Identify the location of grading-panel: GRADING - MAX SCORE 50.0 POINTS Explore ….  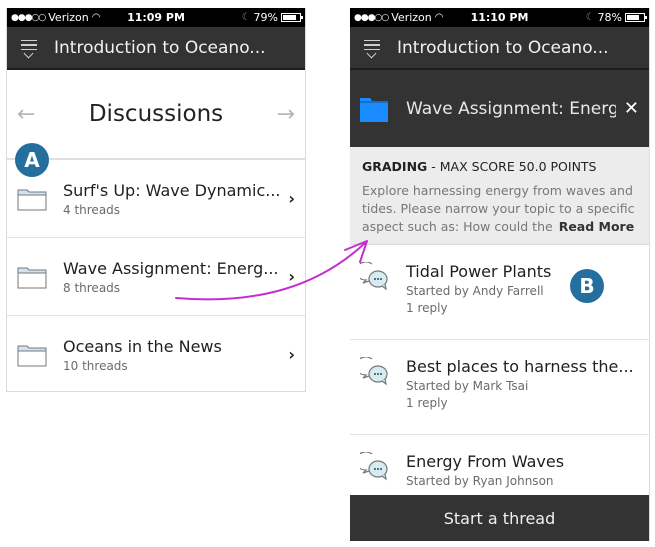
(499, 196).